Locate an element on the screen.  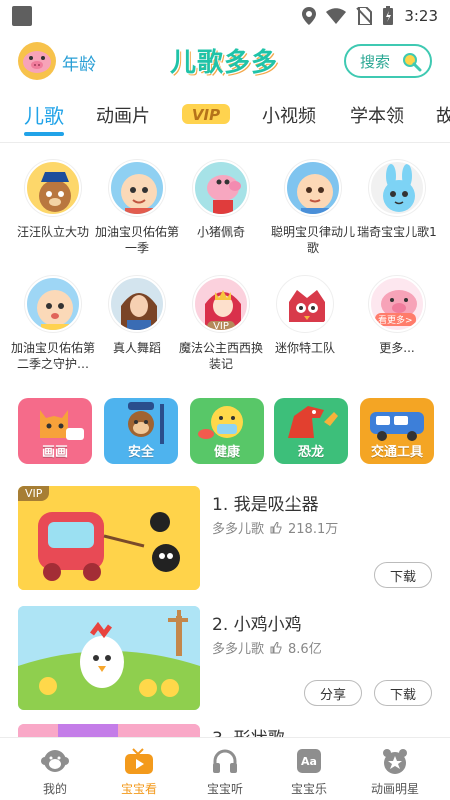
nav-label: 宝宝听 is located at coordinates (224, 789).